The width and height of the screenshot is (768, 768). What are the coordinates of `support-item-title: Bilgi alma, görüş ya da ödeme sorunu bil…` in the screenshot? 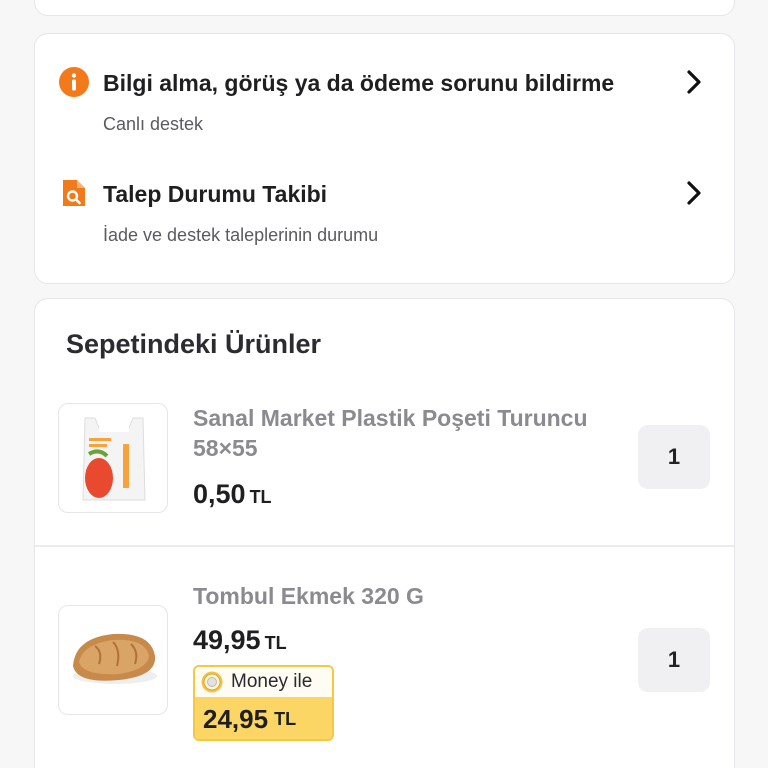 It's located at (359, 83).